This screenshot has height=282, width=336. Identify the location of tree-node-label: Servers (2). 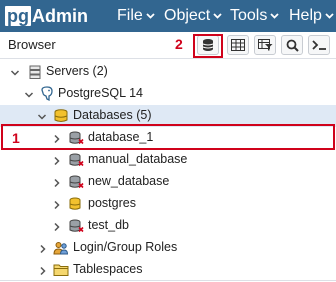
(77, 71).